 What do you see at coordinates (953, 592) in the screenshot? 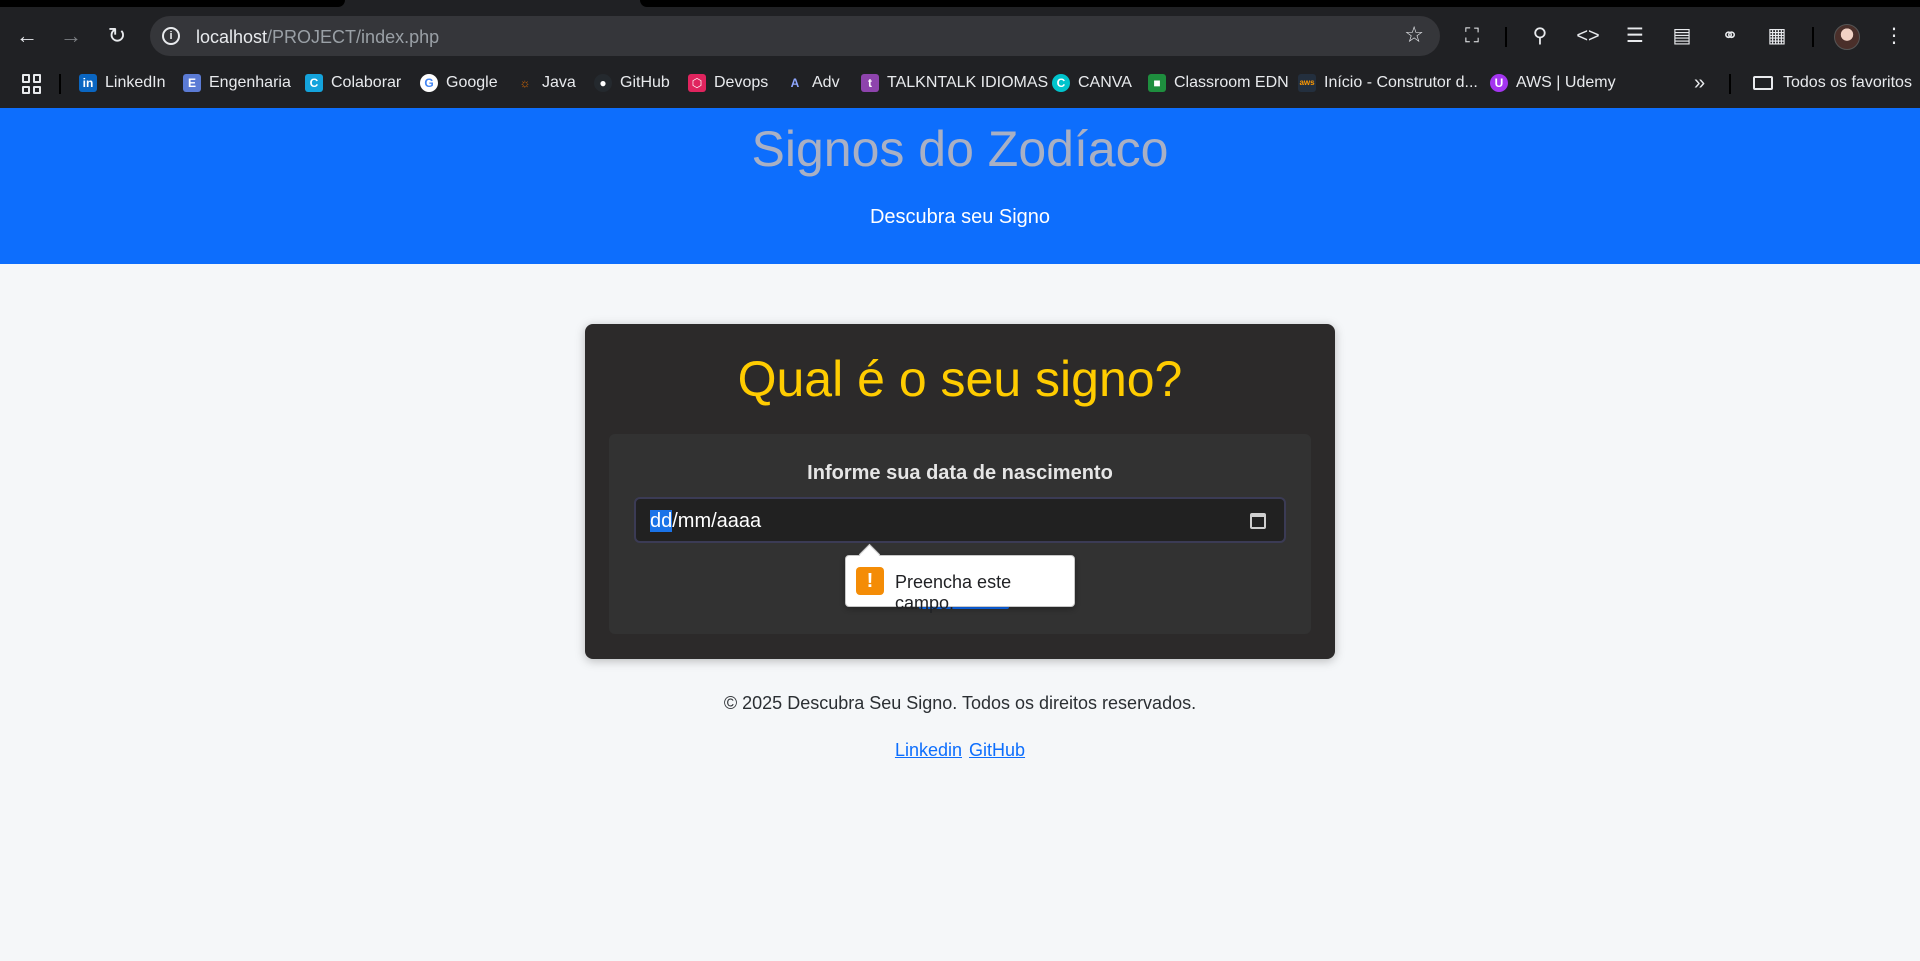
I see `validation-message: Preencha este campo.` at bounding box center [953, 592].